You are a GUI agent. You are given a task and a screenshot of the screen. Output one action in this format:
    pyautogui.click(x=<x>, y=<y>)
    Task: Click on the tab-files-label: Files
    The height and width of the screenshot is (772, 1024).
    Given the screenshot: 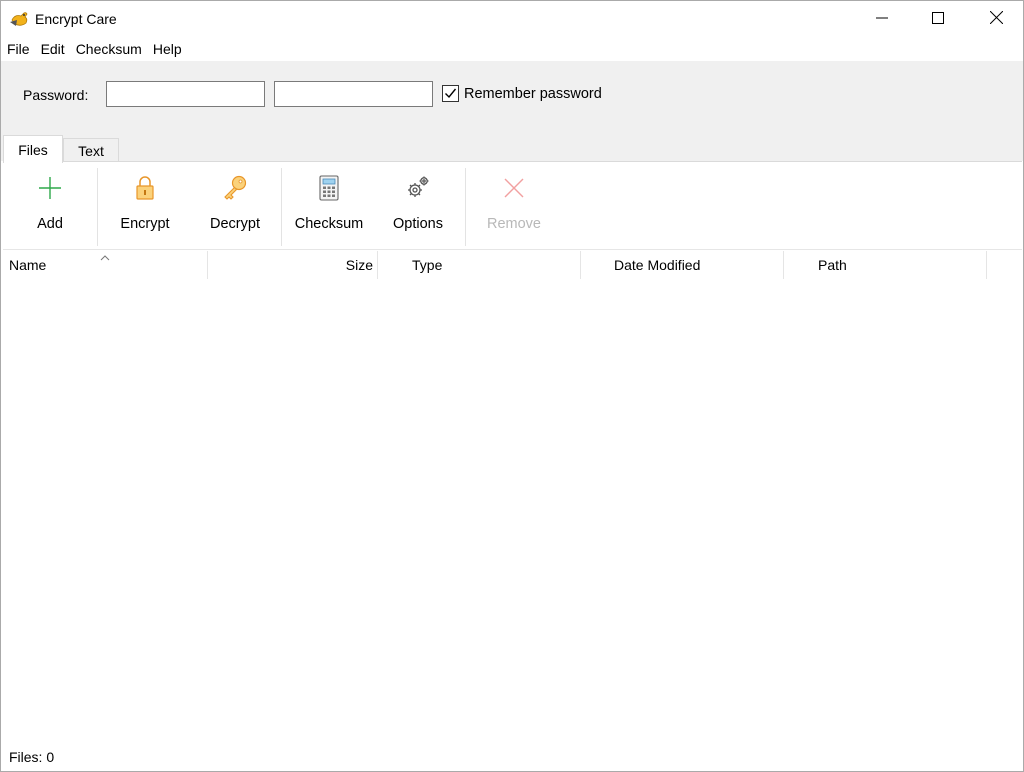 What is the action you would take?
    pyautogui.click(x=33, y=149)
    